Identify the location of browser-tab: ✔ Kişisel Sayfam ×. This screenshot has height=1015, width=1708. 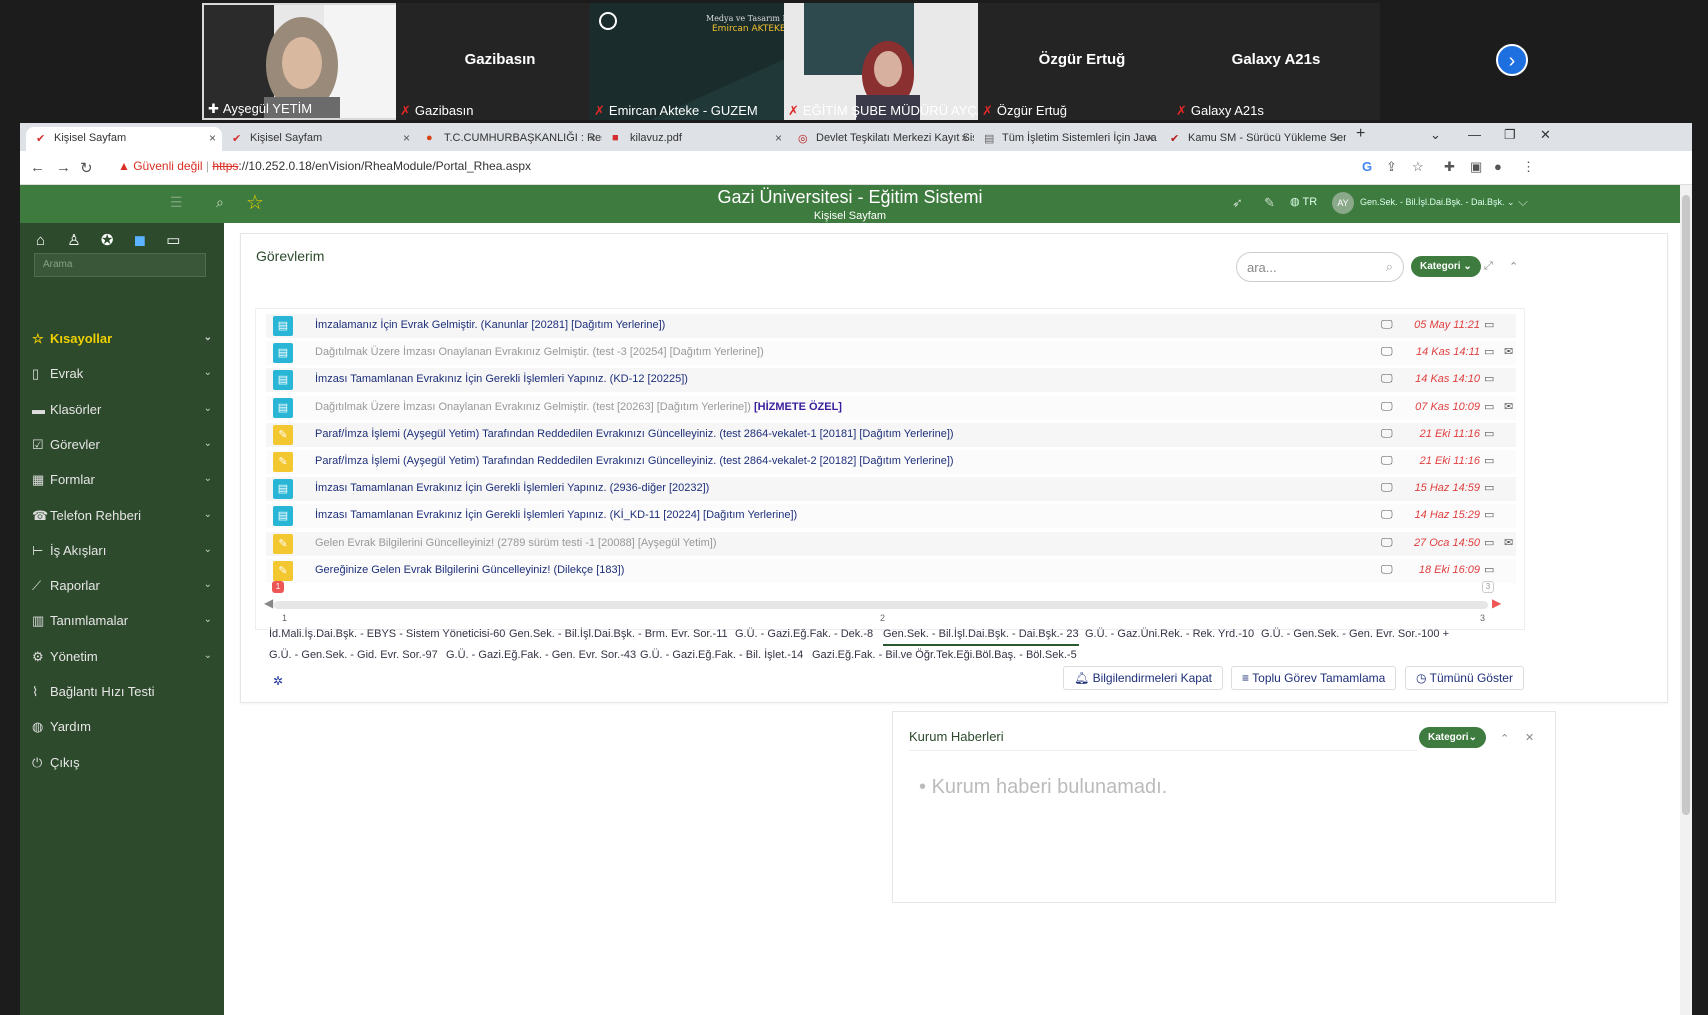
(124, 139).